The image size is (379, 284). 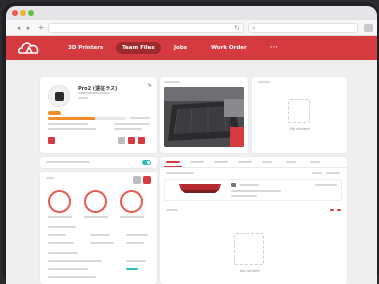 What do you see at coordinates (121, 140) in the screenshot?
I see `pause-button` at bounding box center [121, 140].